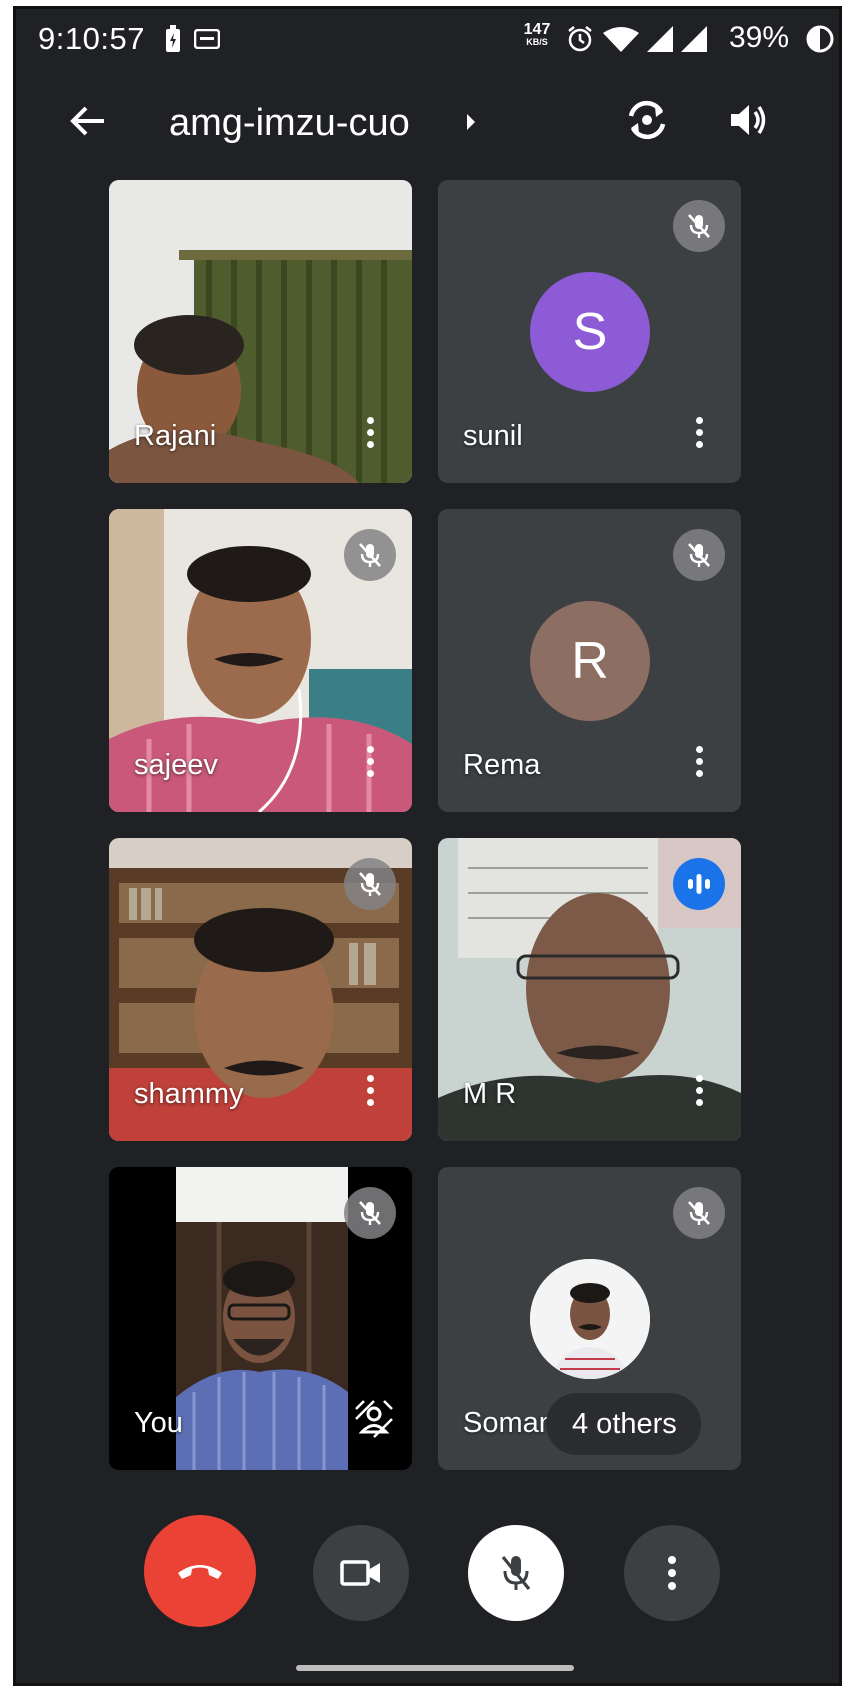 This screenshot has width=856, height=1692. Describe the element at coordinates (427, 40) in the screenshot. I see `status-bar: 9:10:57 147 KB/S 39%` at that location.